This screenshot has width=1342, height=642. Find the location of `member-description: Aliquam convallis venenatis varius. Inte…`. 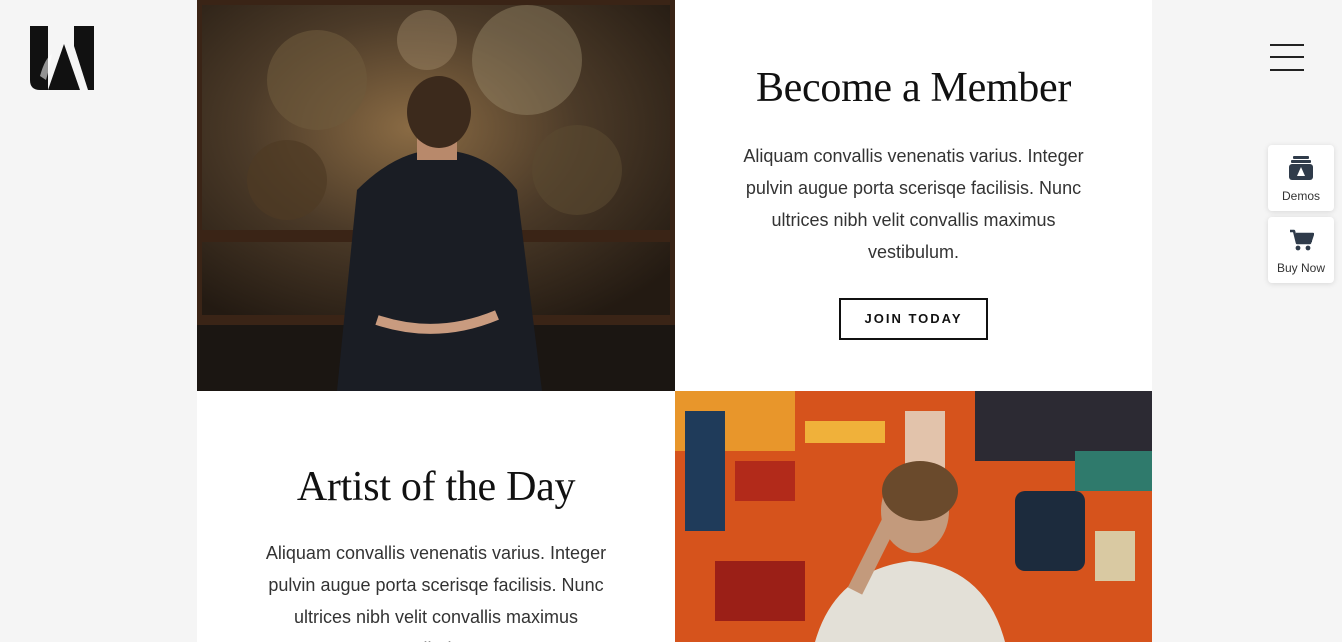

member-description: Aliquam convallis venenatis varius. Inte… is located at coordinates (913, 204).